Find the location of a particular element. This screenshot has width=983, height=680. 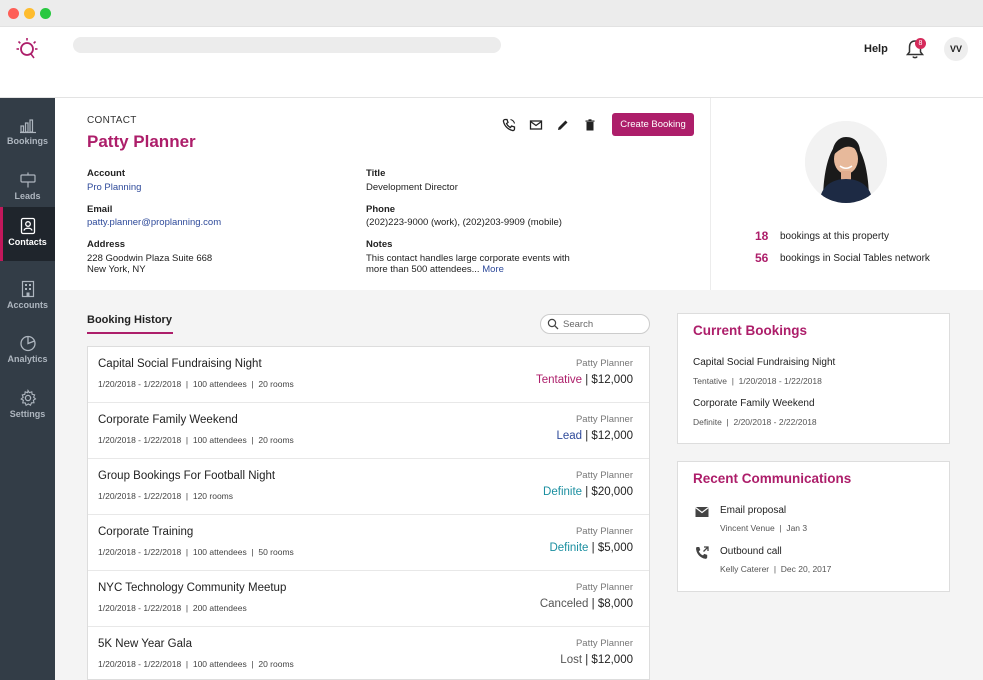

booking-meta: 1/20/2018 - 1/22/2018 | 200 attendees is located at coordinates (172, 608).